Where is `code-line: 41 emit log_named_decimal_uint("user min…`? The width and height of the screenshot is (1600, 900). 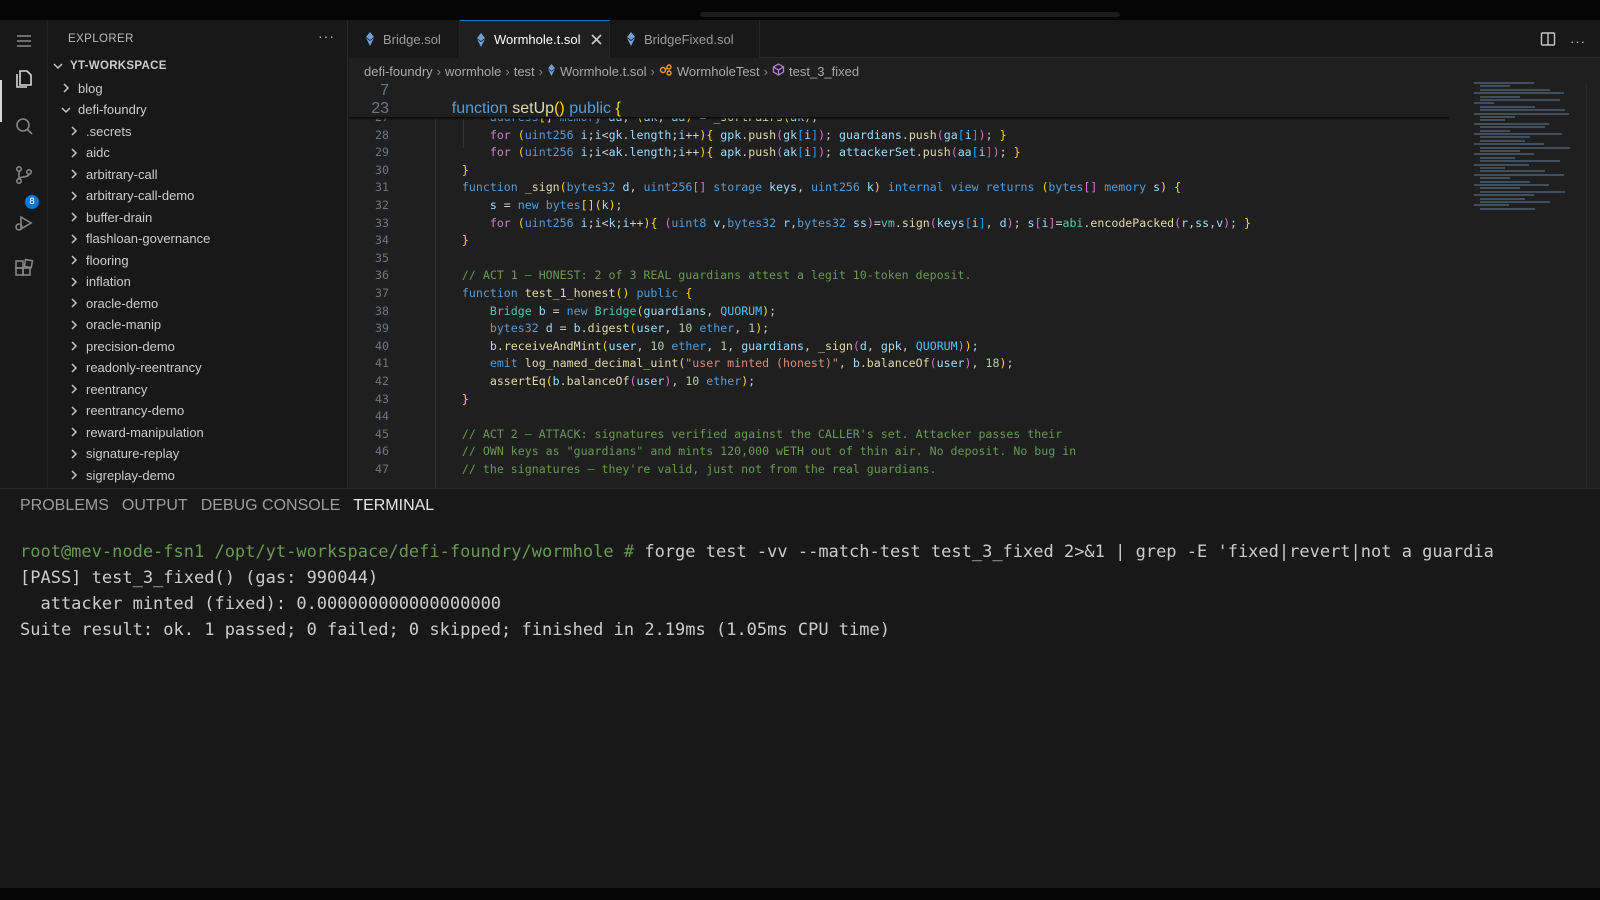
code-line: 41 emit log_named_decimal_uint("user min… is located at coordinates (899, 363).